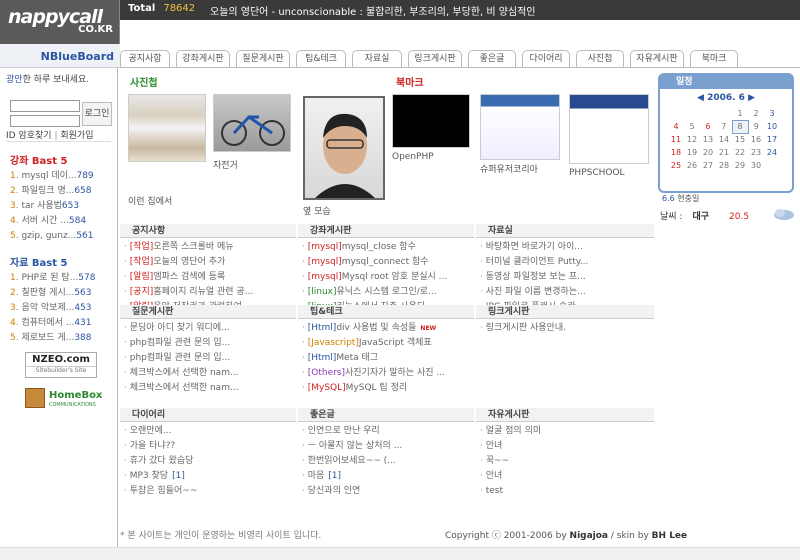 The height and width of the screenshot is (560, 800). Describe the element at coordinates (692, 152) in the screenshot. I see `calendar-day: 19` at that location.